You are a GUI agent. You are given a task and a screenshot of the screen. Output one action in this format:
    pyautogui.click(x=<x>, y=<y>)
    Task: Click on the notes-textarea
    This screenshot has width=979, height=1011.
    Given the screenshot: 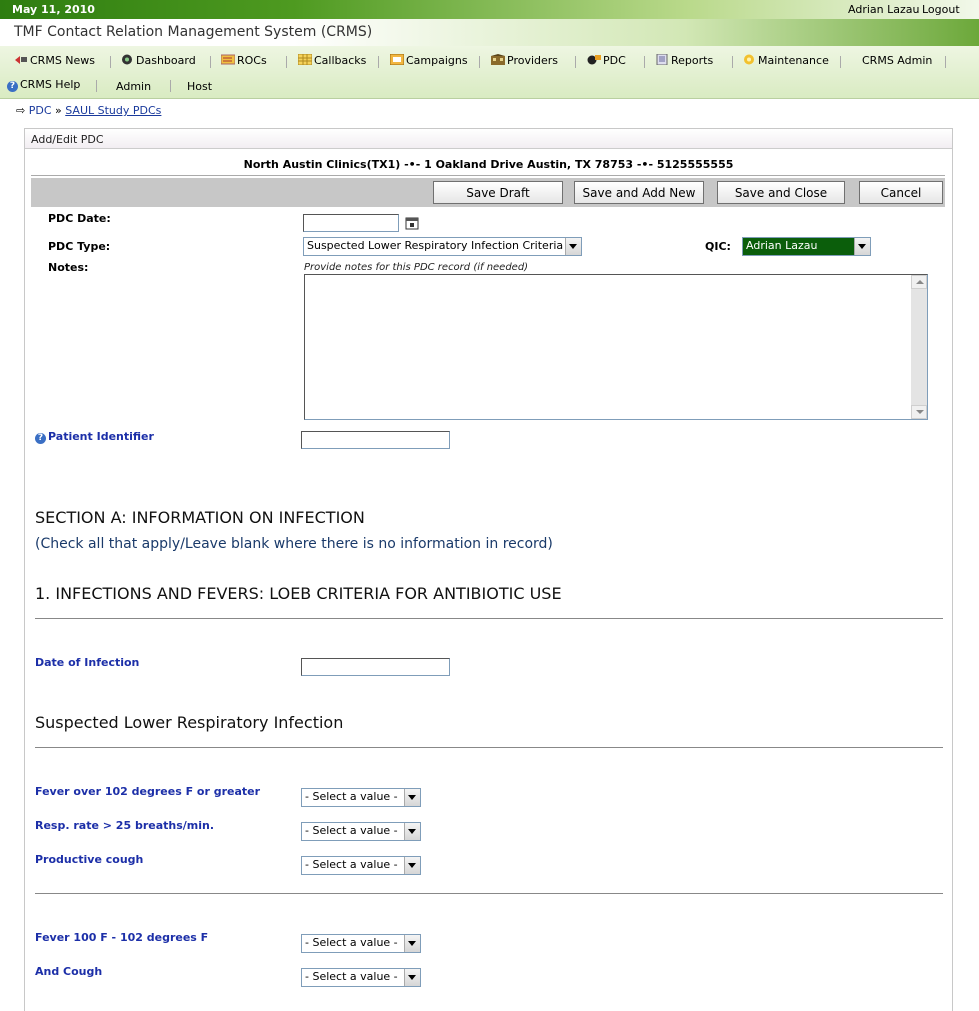 What is the action you would take?
    pyautogui.click(x=616, y=347)
    